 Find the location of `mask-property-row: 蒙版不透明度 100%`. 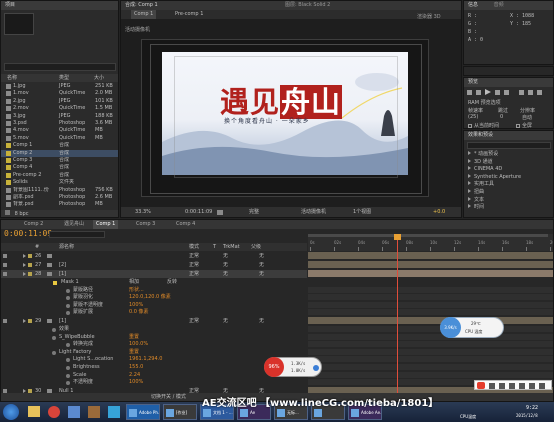

mask-property-row: 蒙版不透明度 100% is located at coordinates (154, 305).